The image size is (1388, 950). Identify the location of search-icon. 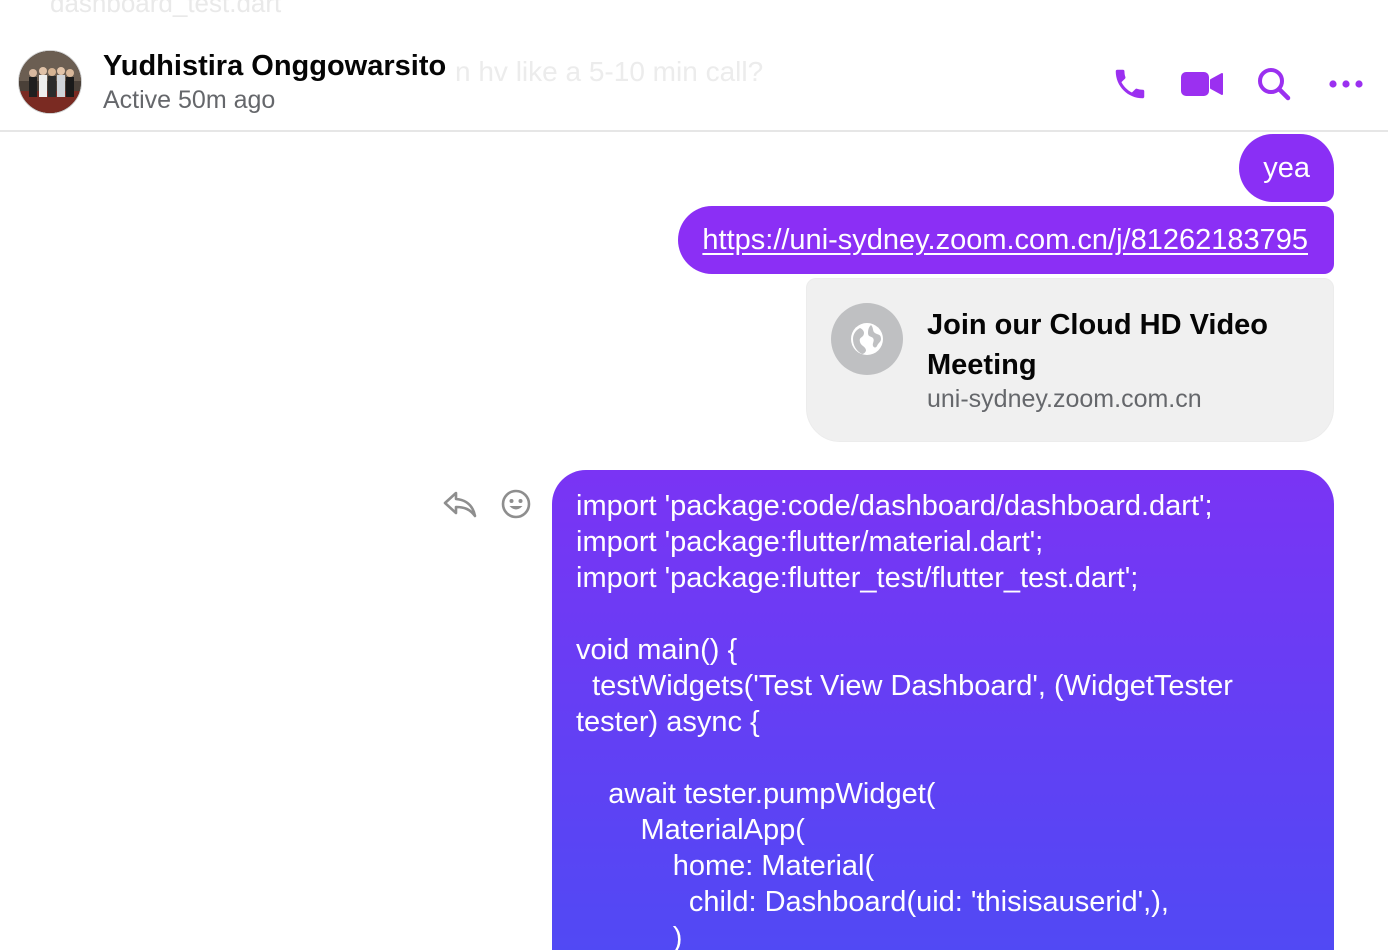
(1274, 84).